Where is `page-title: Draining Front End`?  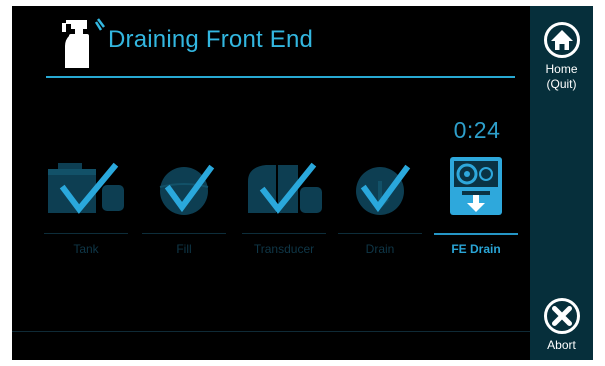 page-title: Draining Front End is located at coordinates (211, 39).